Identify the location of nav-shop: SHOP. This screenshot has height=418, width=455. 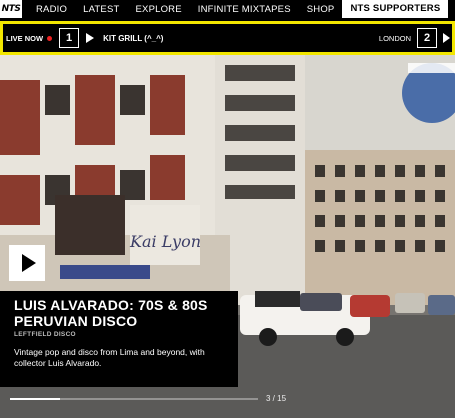
(321, 9).